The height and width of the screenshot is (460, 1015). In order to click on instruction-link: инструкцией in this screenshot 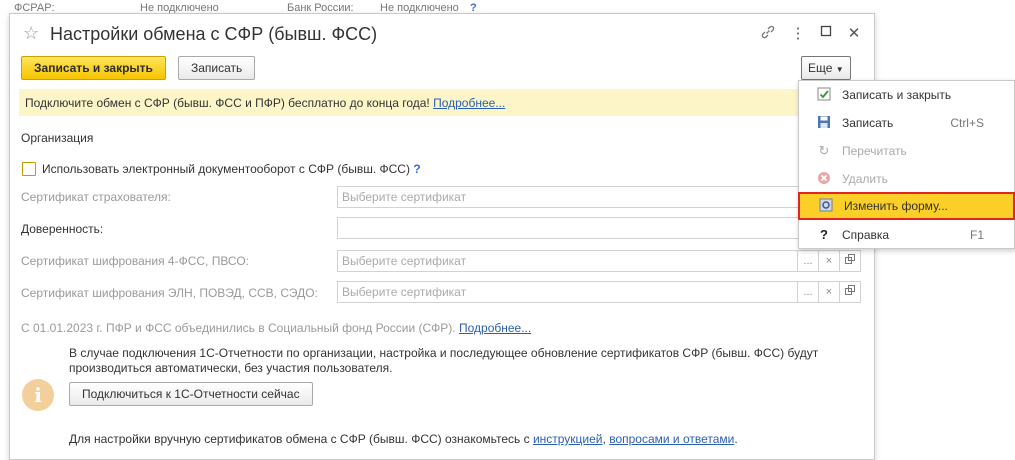, I will do `click(568, 439)`.